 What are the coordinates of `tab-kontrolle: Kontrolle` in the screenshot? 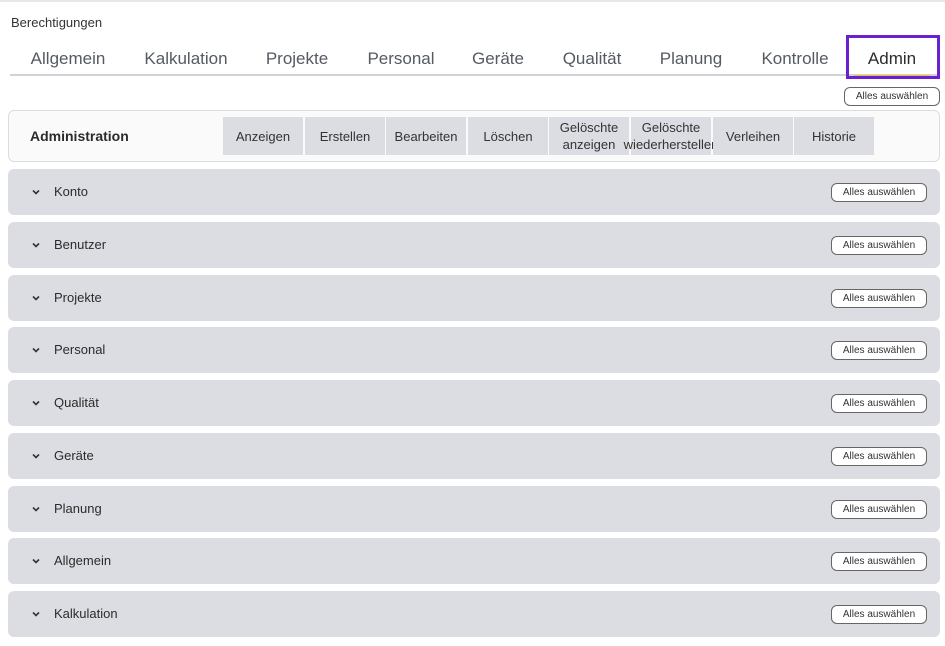 It's located at (795, 58).